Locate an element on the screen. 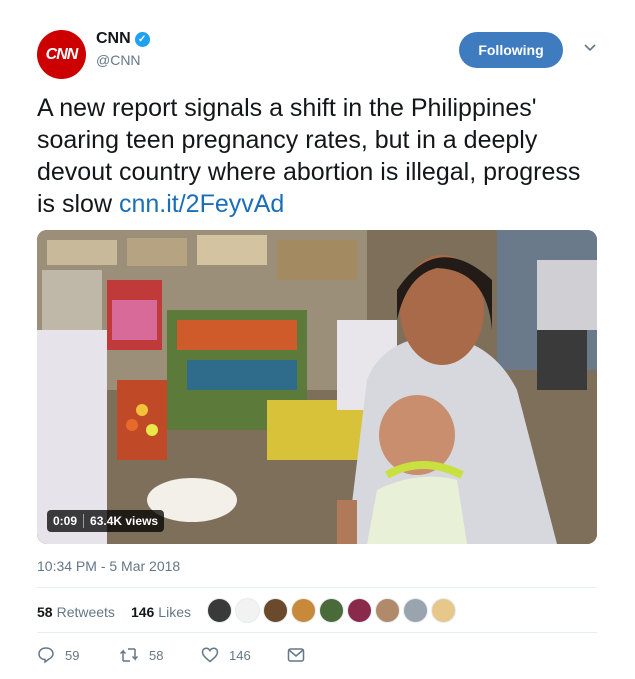 This screenshot has height=679, width=635. tweet-actions: 59 58 146 is located at coordinates (171, 655).